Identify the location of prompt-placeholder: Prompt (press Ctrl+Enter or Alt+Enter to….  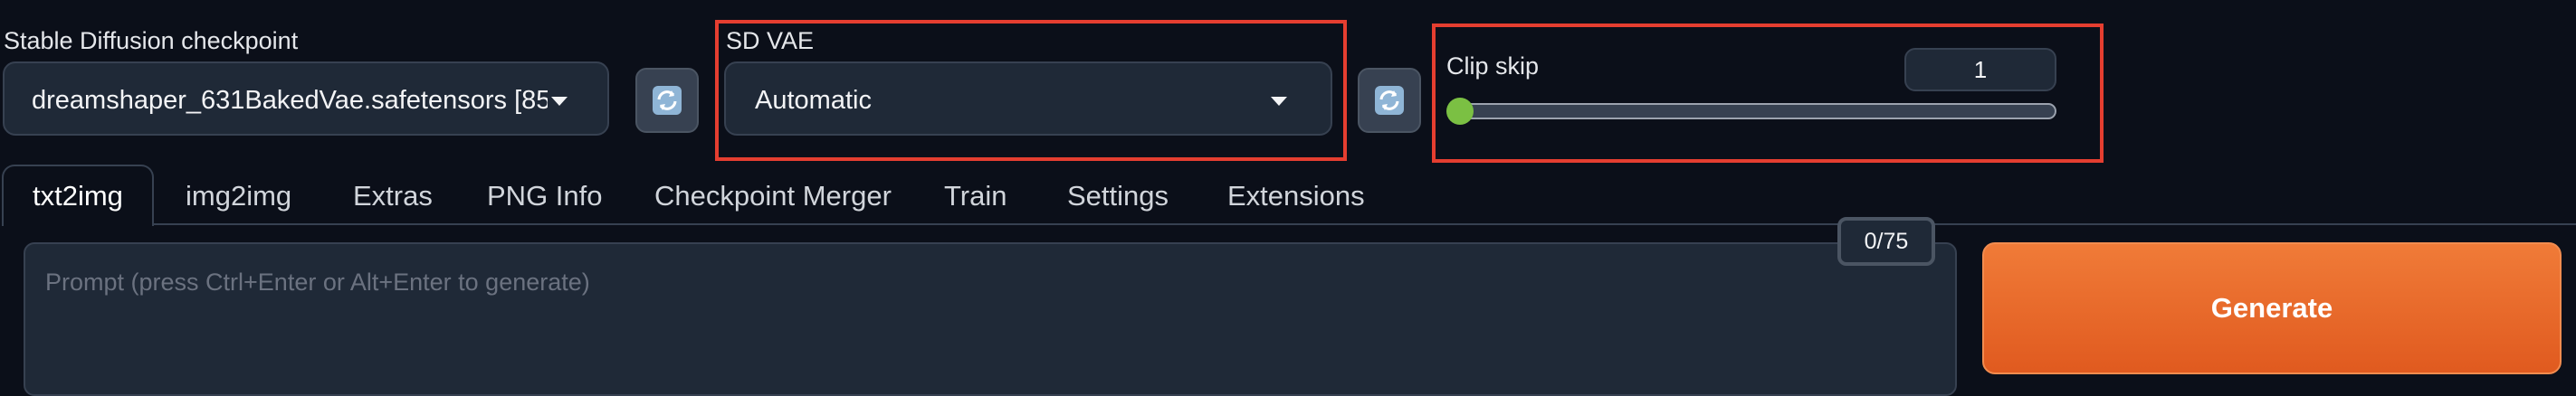
(318, 282).